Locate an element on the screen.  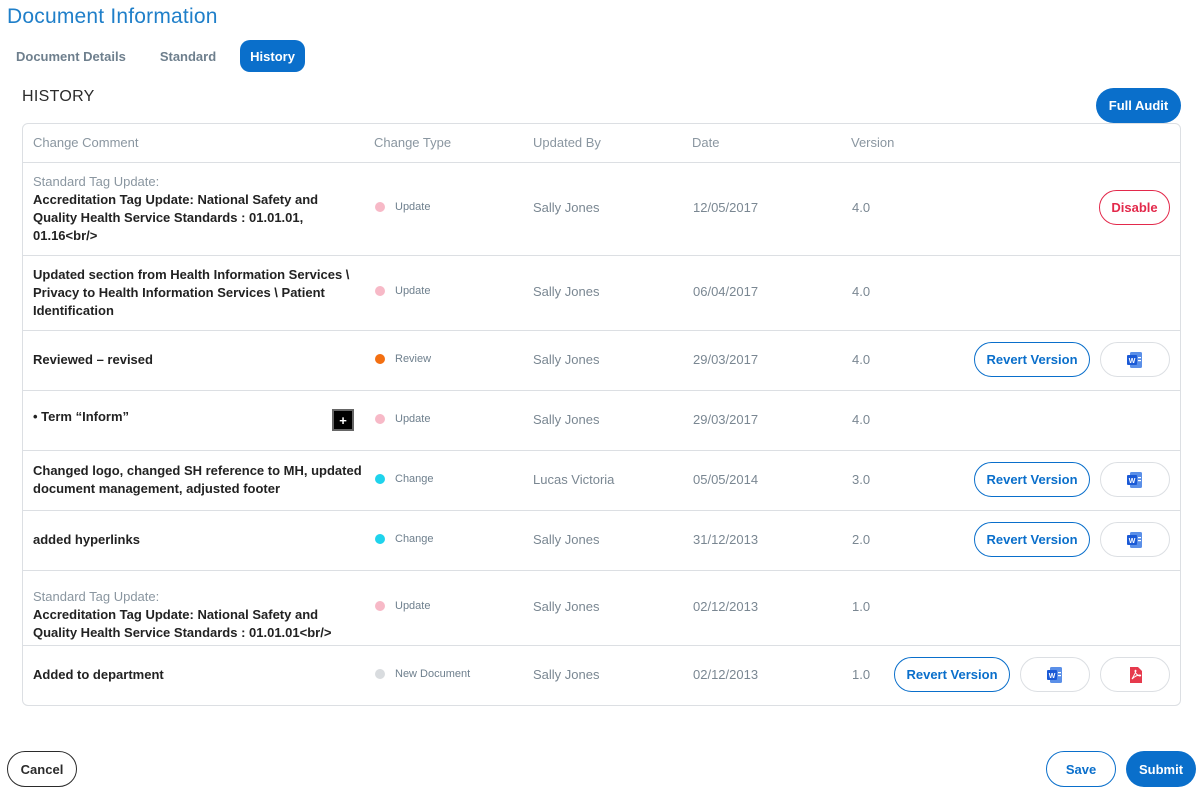
tab-standard: Standard is located at coordinates (188, 56).